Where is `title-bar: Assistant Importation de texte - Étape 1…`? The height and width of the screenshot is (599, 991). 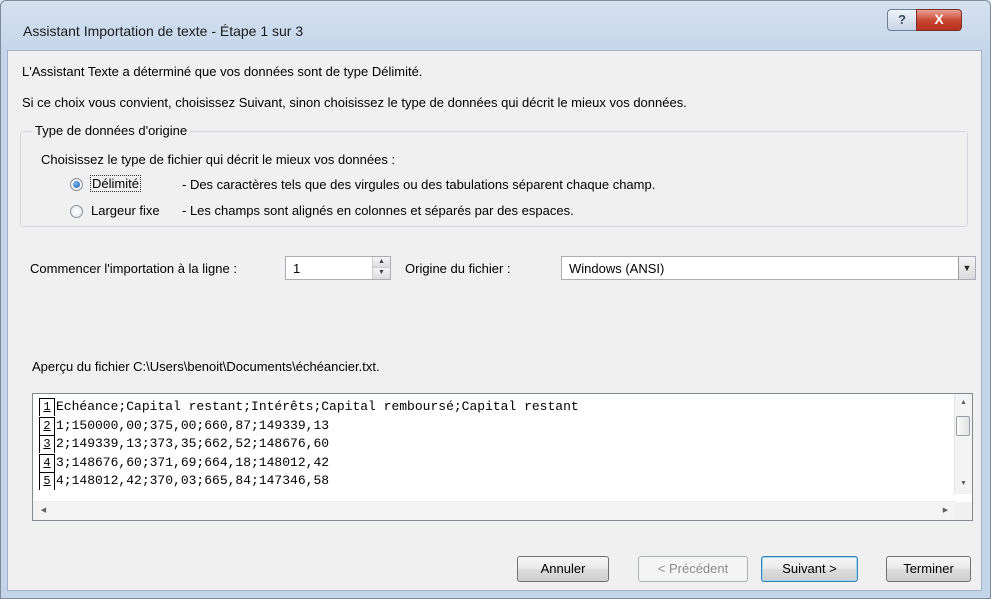
title-bar: Assistant Importation de texte - Étape 1… is located at coordinates (495, 26).